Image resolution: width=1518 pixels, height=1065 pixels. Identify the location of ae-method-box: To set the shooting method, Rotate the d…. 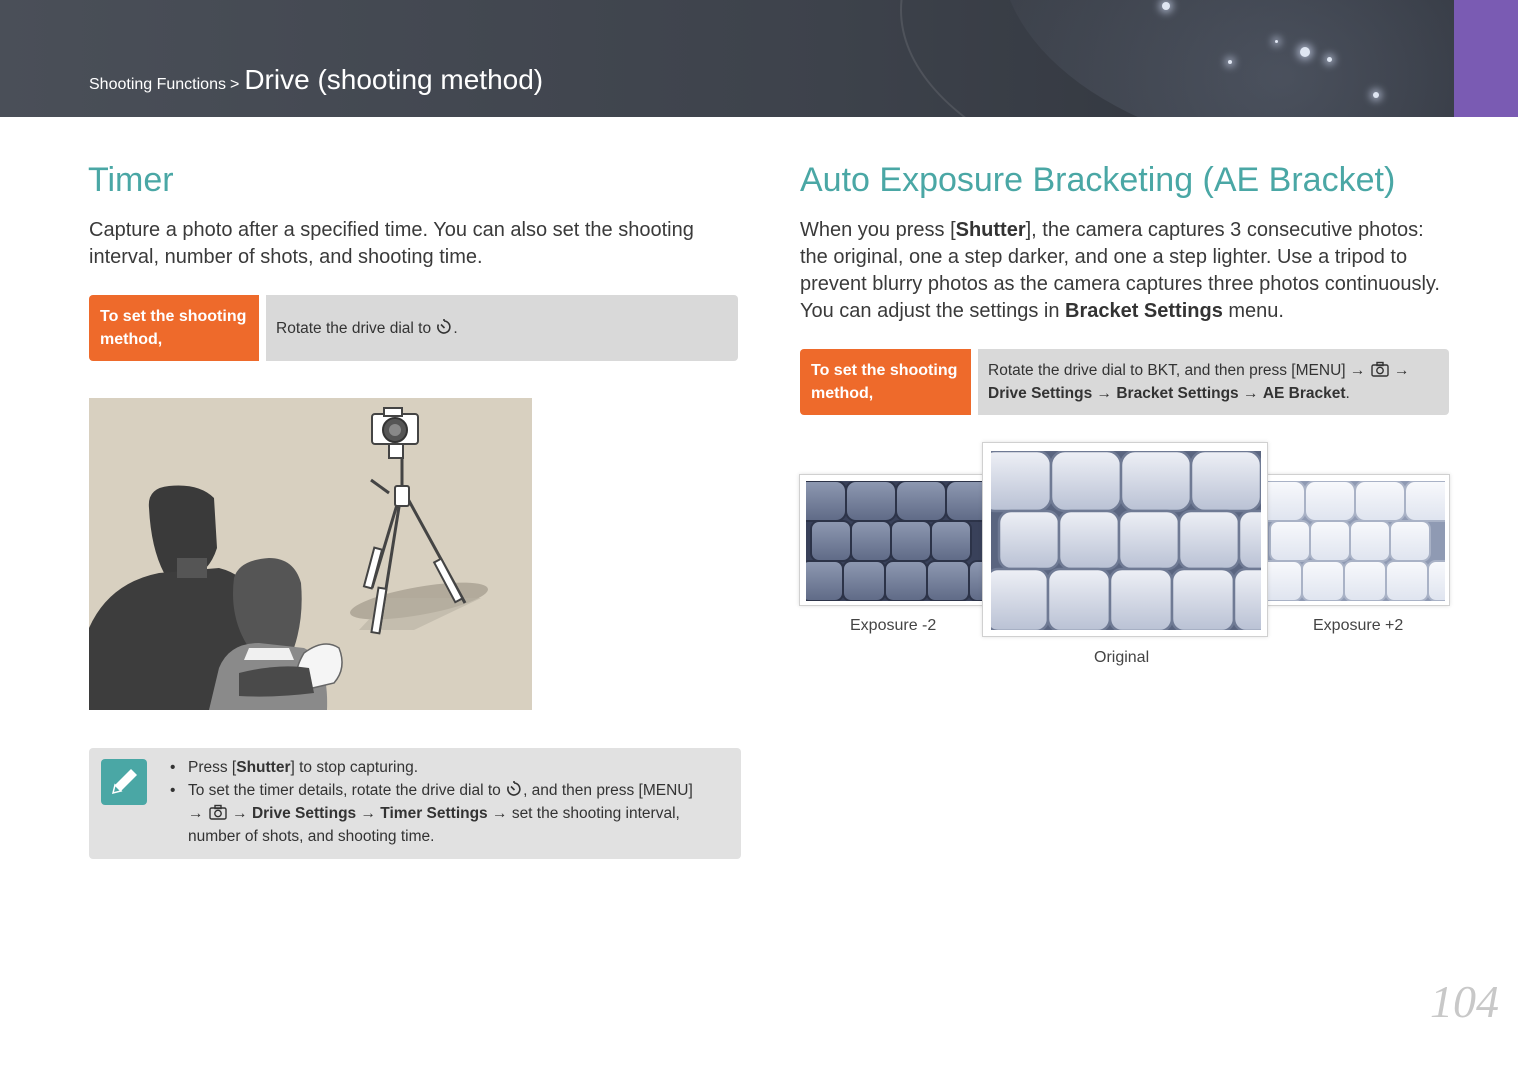
(1124, 382).